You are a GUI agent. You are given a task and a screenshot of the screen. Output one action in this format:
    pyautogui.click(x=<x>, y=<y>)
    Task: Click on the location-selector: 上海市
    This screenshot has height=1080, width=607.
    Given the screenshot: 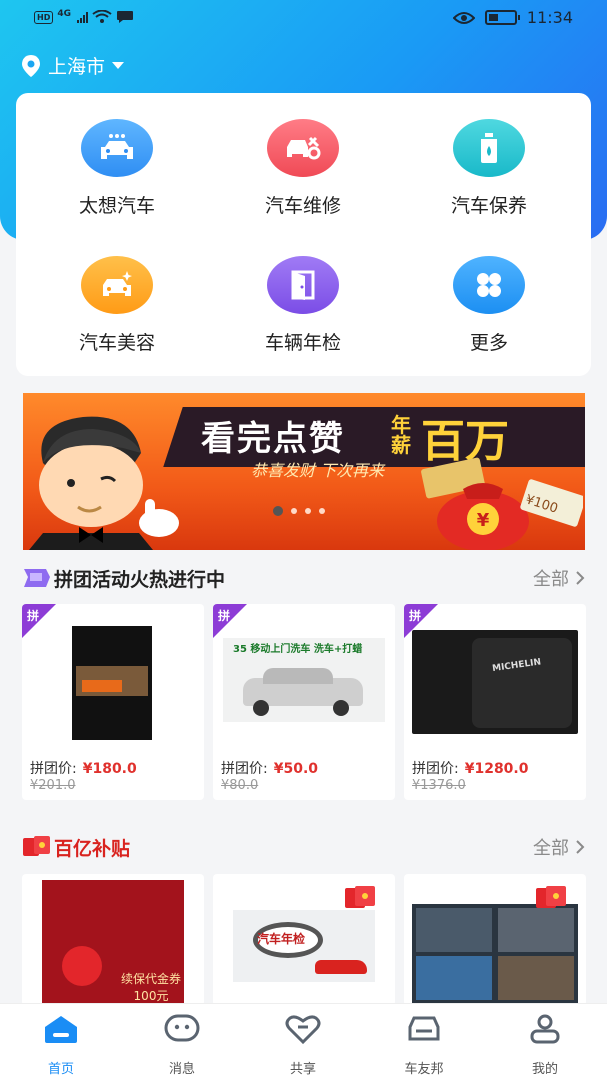 What is the action you would take?
    pyautogui.click(x=72, y=65)
    